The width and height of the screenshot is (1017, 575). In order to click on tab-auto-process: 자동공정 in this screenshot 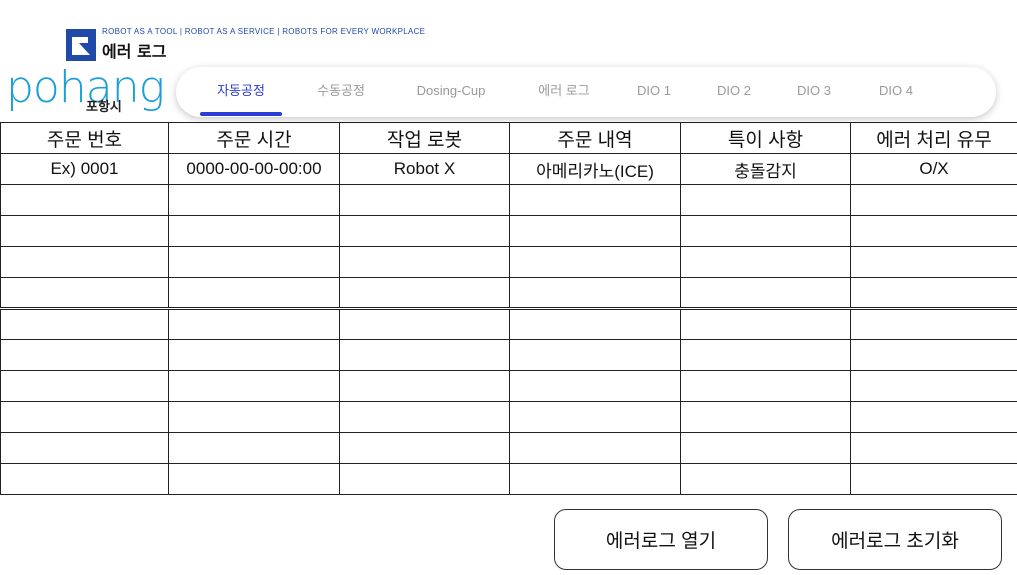, I will do `click(241, 92)`.